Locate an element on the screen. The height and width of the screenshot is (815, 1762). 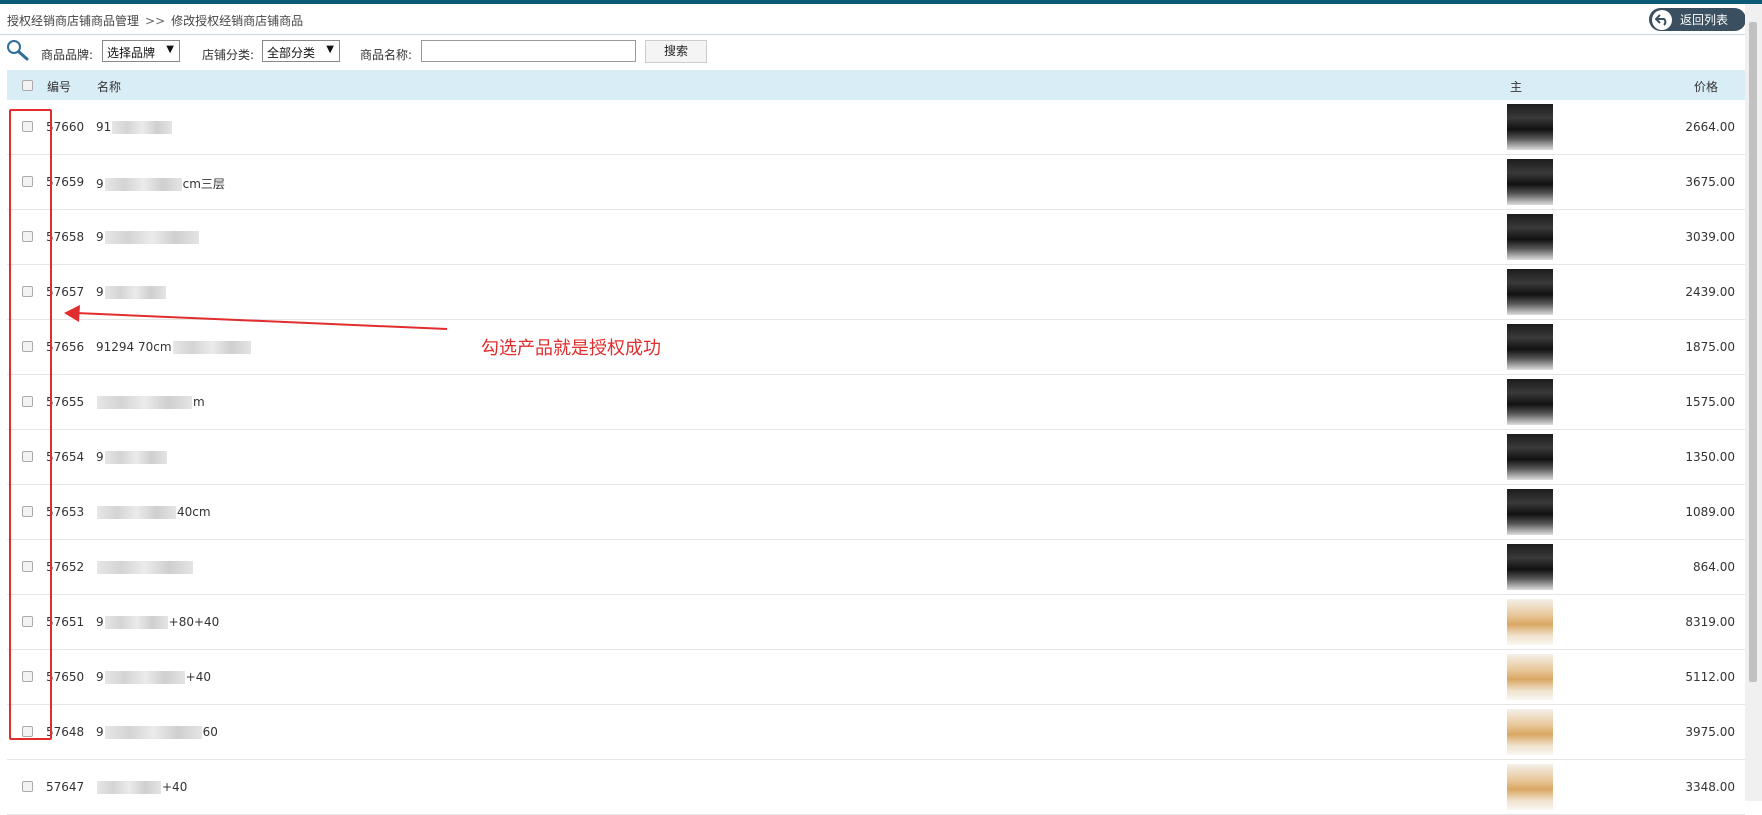
product-name: 9 is located at coordinates (132, 457).